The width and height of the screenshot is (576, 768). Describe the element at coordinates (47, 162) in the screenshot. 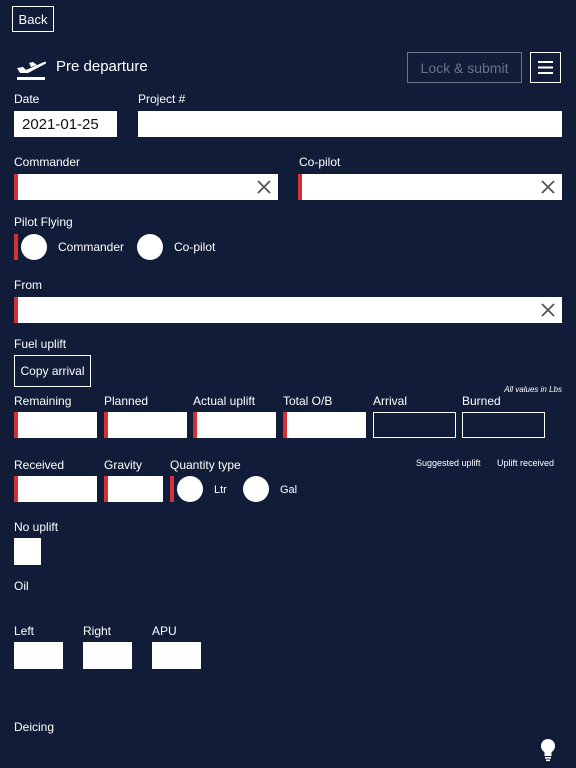

I see `commander-label: Commander` at that location.